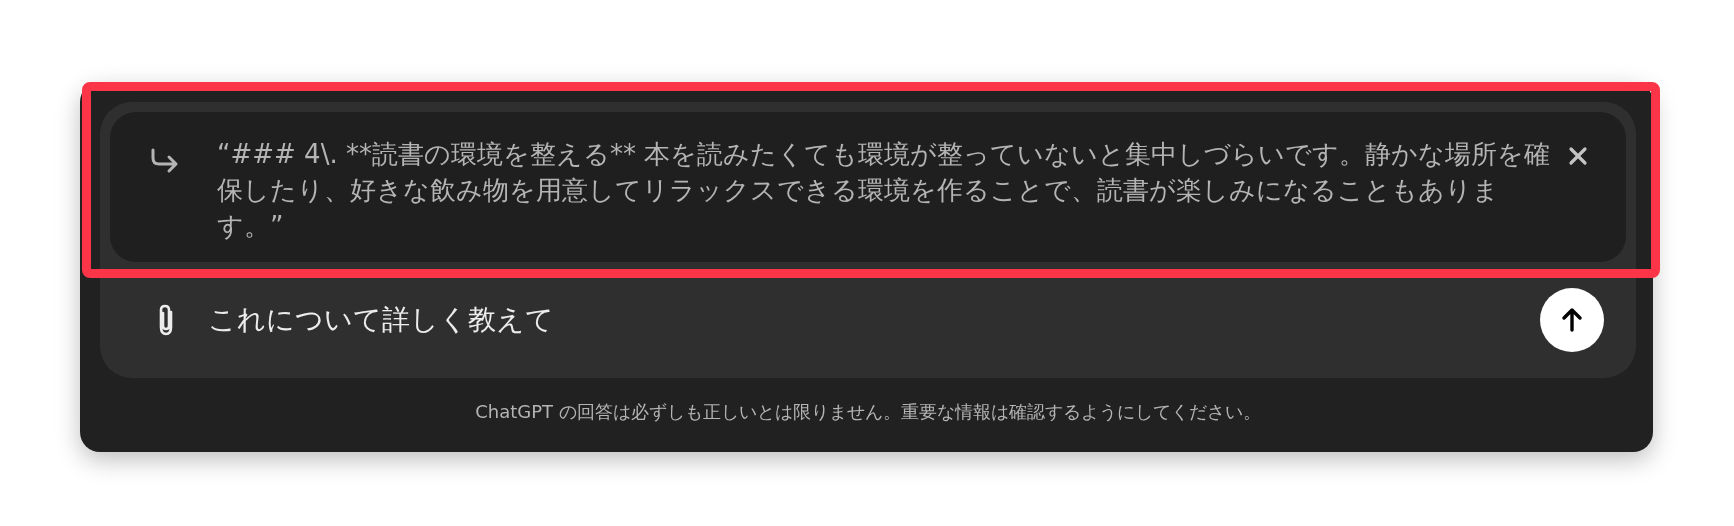 Image resolution: width=1734 pixels, height=526 pixels. I want to click on reply-arrow-icon, so click(165, 161).